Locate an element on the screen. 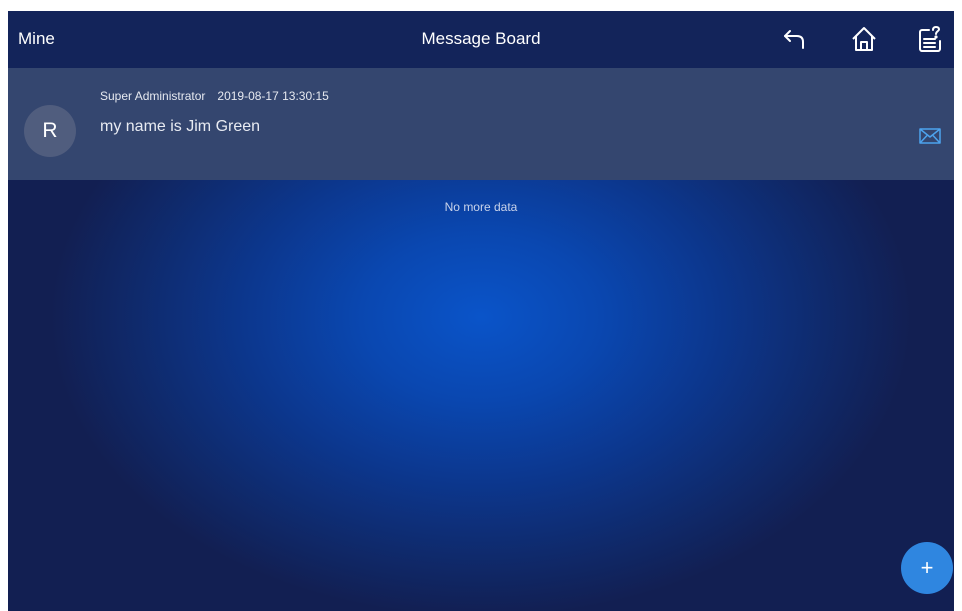 Image resolution: width=962 pixels, height=611 pixels. home-icon is located at coordinates (864, 39).